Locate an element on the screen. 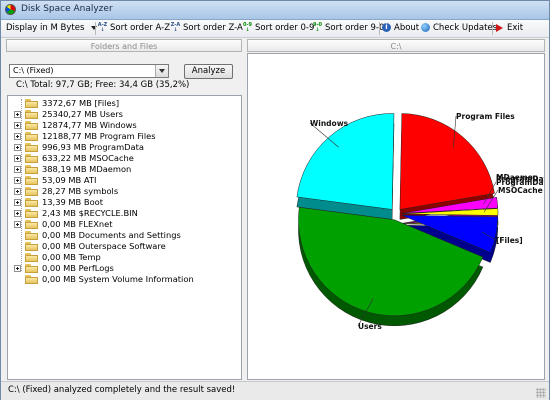 The width and height of the screenshot is (550, 400). exit-button: Exit is located at coordinates (509, 28).